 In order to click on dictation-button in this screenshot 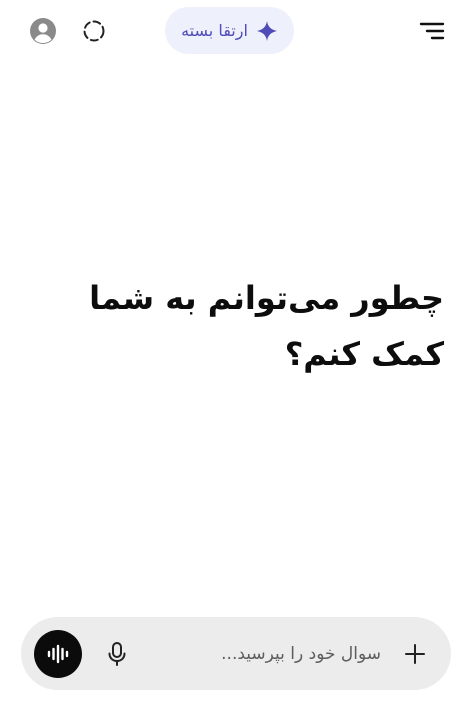, I will do `click(117, 654)`.